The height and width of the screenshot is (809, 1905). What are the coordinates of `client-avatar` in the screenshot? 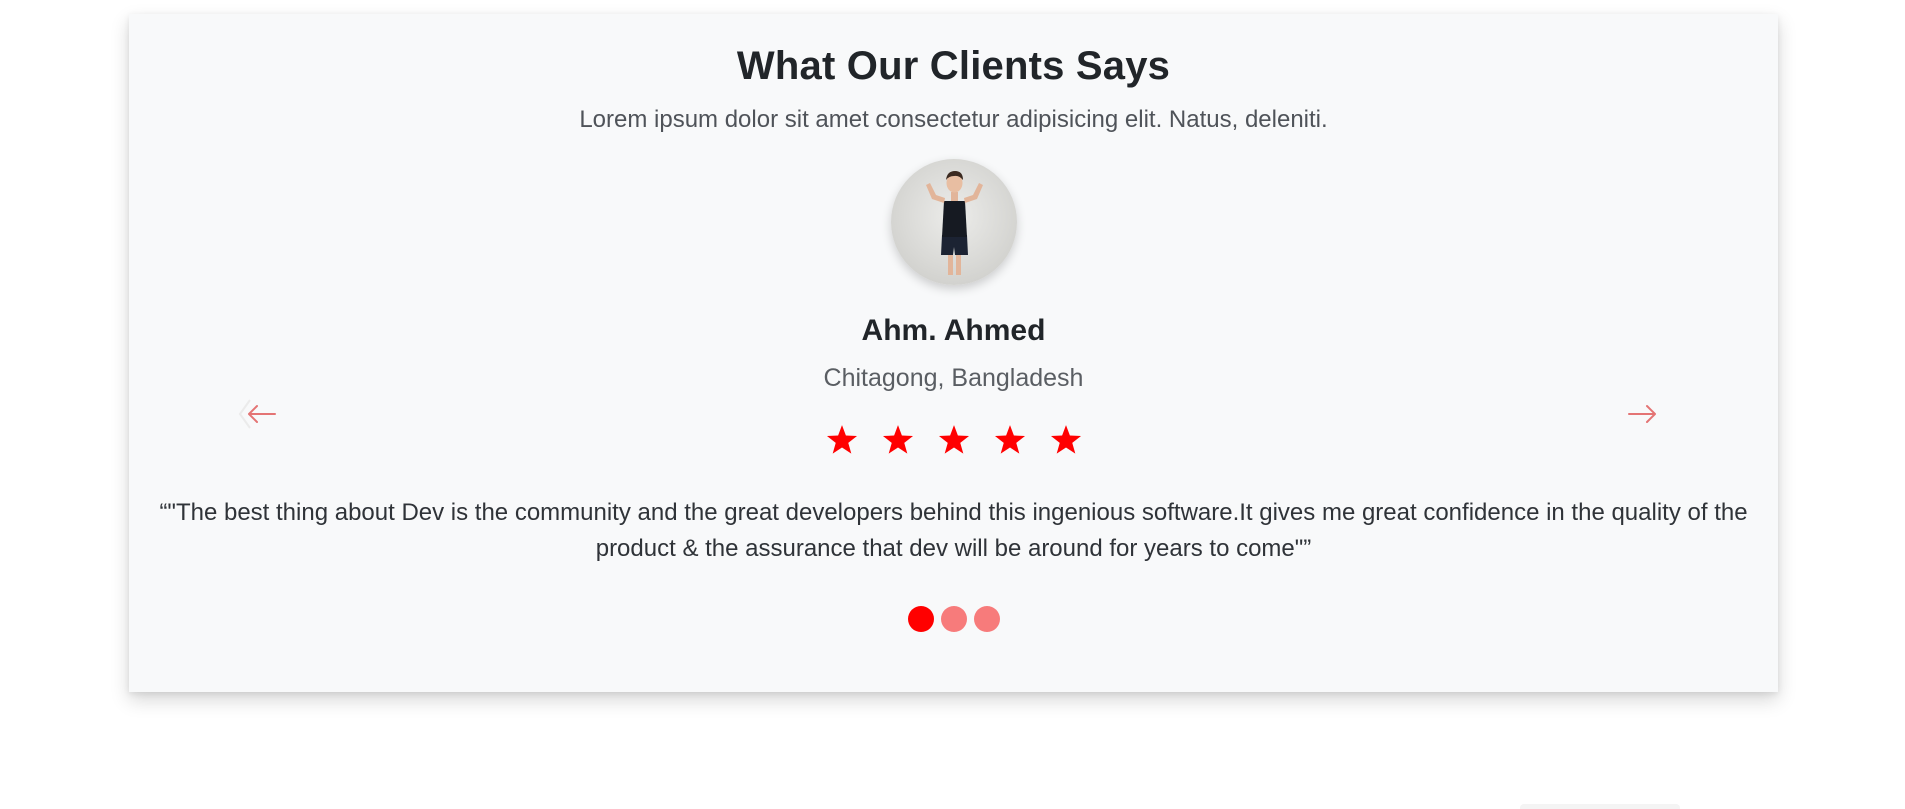 It's located at (954, 222).